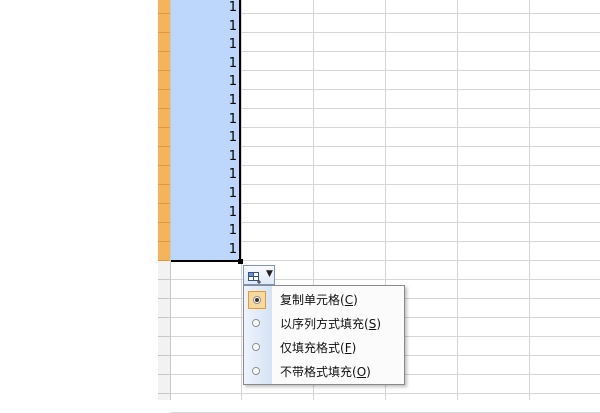  I want to click on auto-fill-options-button: ▼, so click(259, 275).